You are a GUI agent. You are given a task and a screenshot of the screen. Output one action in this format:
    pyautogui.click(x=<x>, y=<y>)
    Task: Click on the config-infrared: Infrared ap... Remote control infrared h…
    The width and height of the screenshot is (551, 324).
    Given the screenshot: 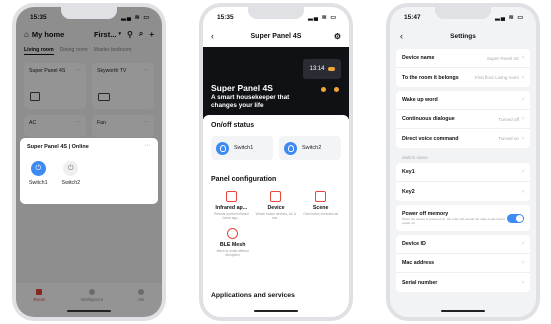 What is the action you would take?
    pyautogui.click(x=231, y=205)
    